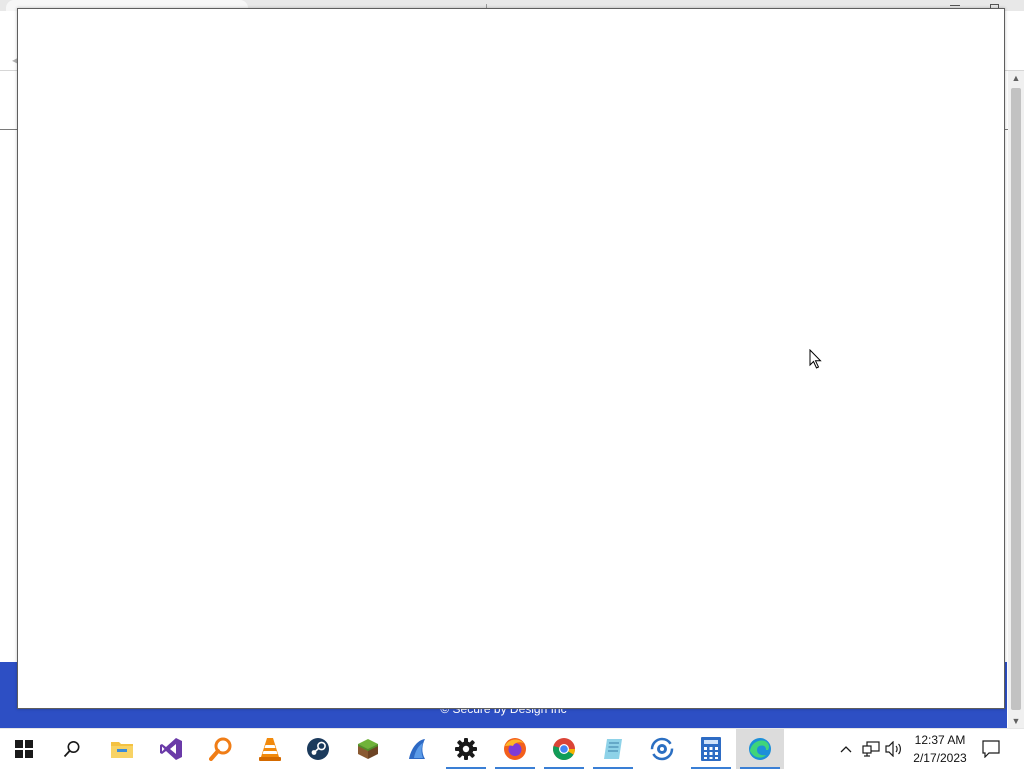 The height and width of the screenshot is (769, 1024). I want to click on volume-icon, so click(893, 749).